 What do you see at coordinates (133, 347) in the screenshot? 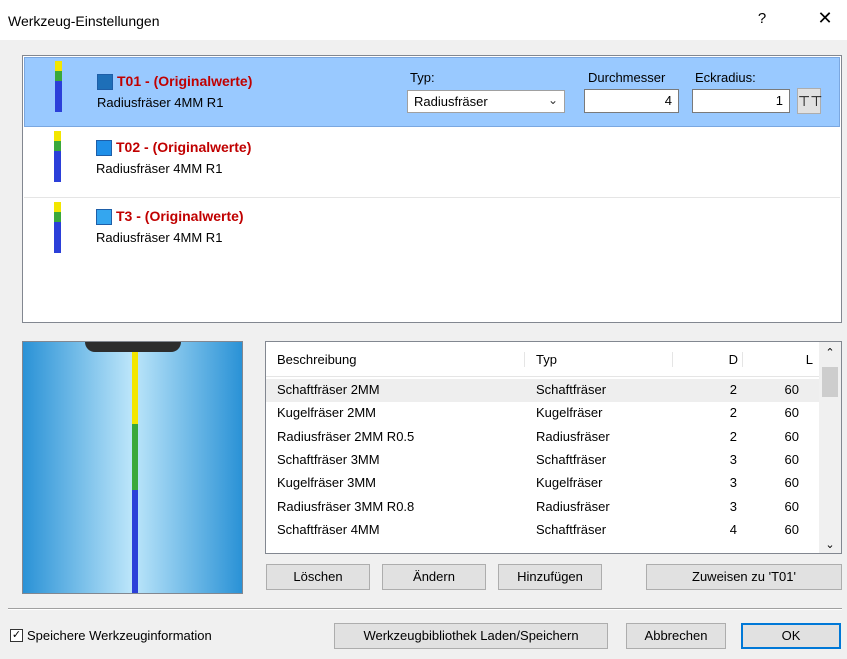
I see `spindle-icon` at bounding box center [133, 347].